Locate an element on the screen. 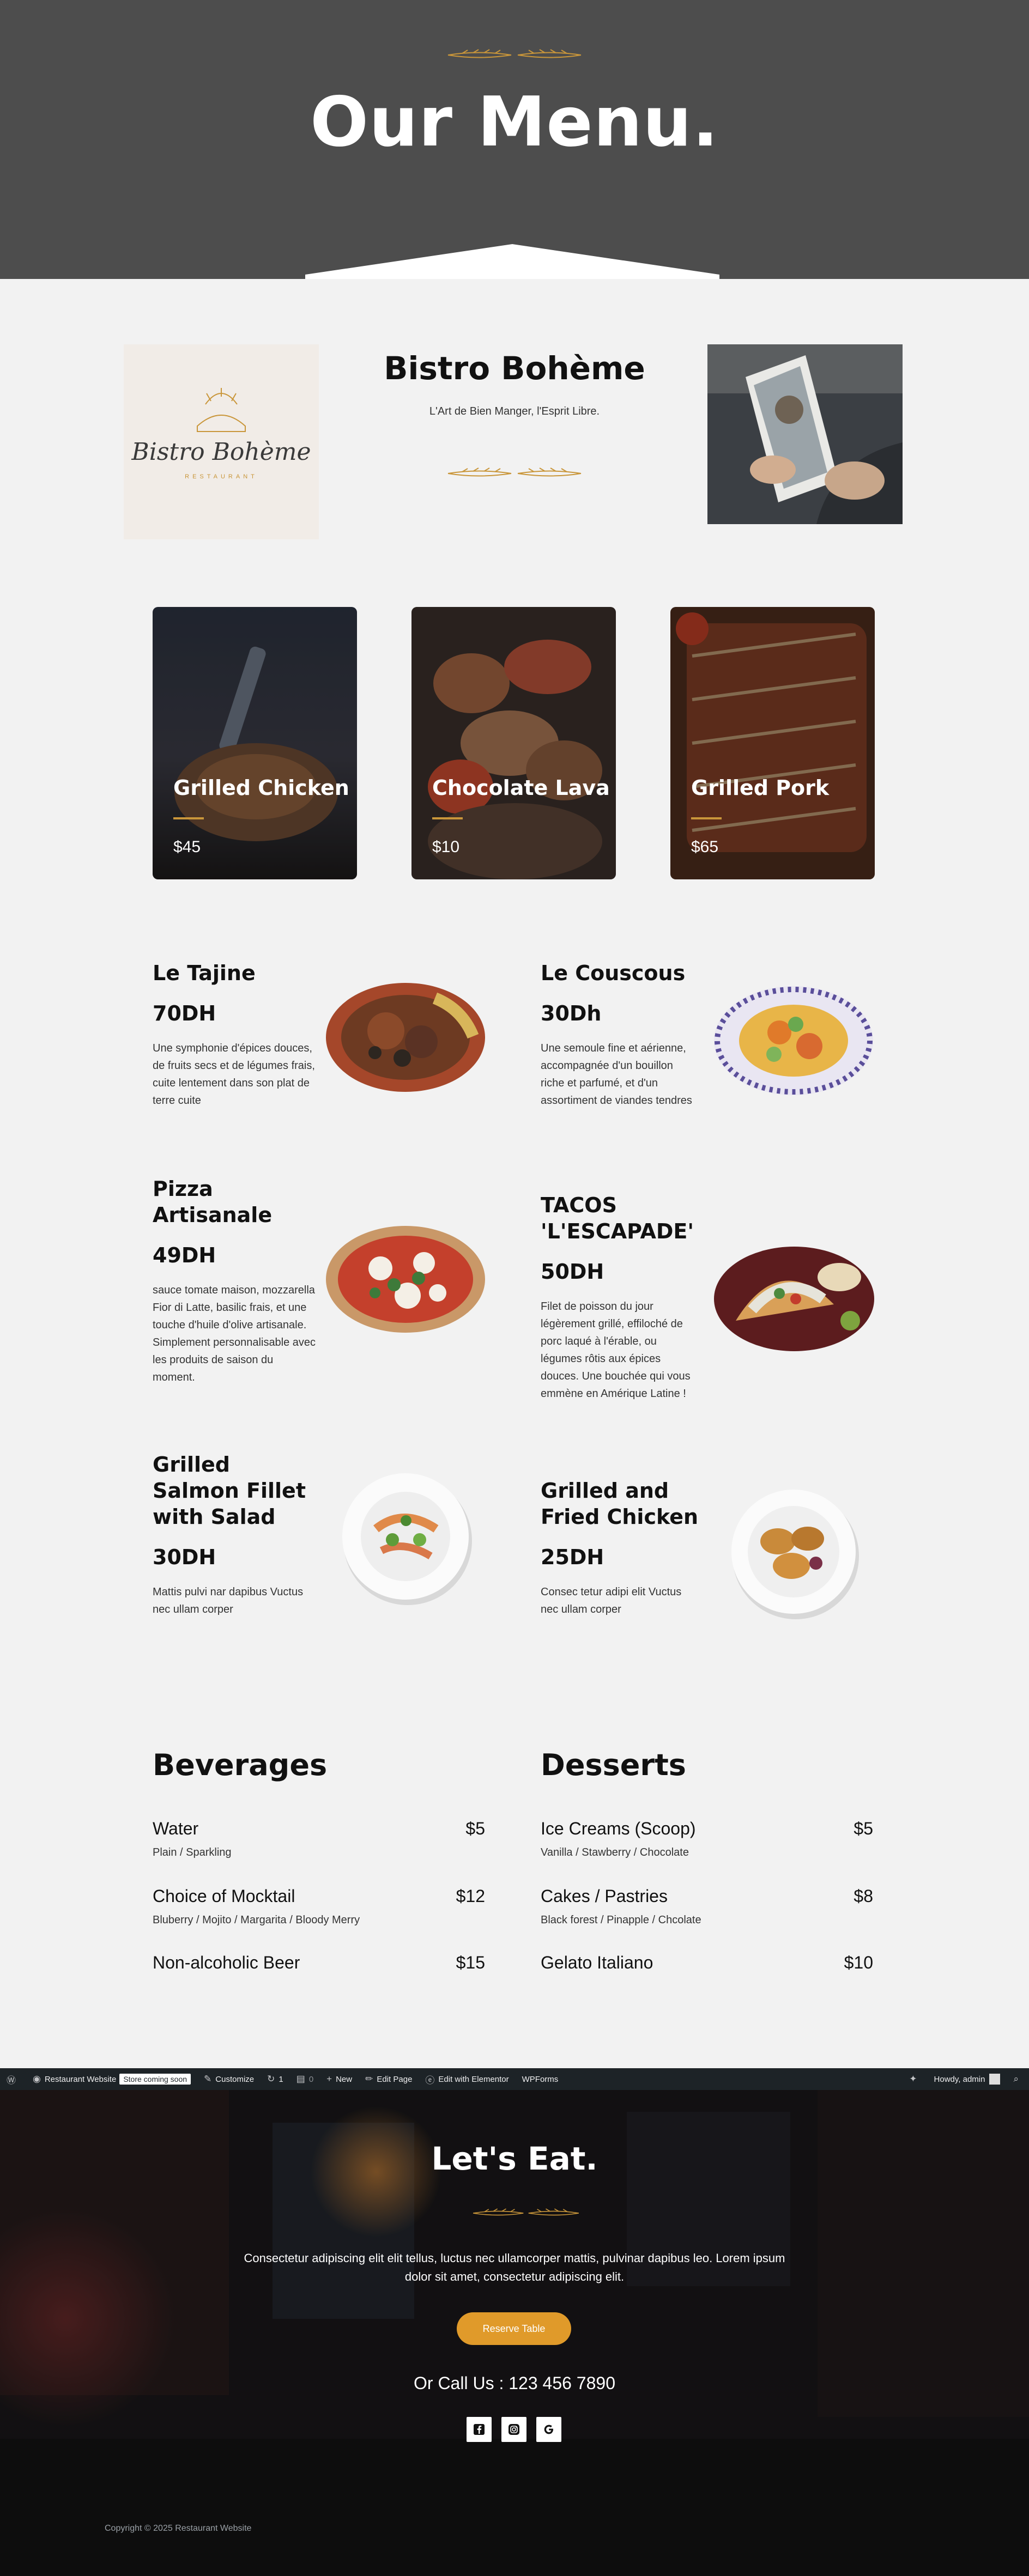 This screenshot has width=1029, height=2576. restaurant-tagline: L'Art de Bien Manger, l'Esprit Libre. is located at coordinates (514, 411).